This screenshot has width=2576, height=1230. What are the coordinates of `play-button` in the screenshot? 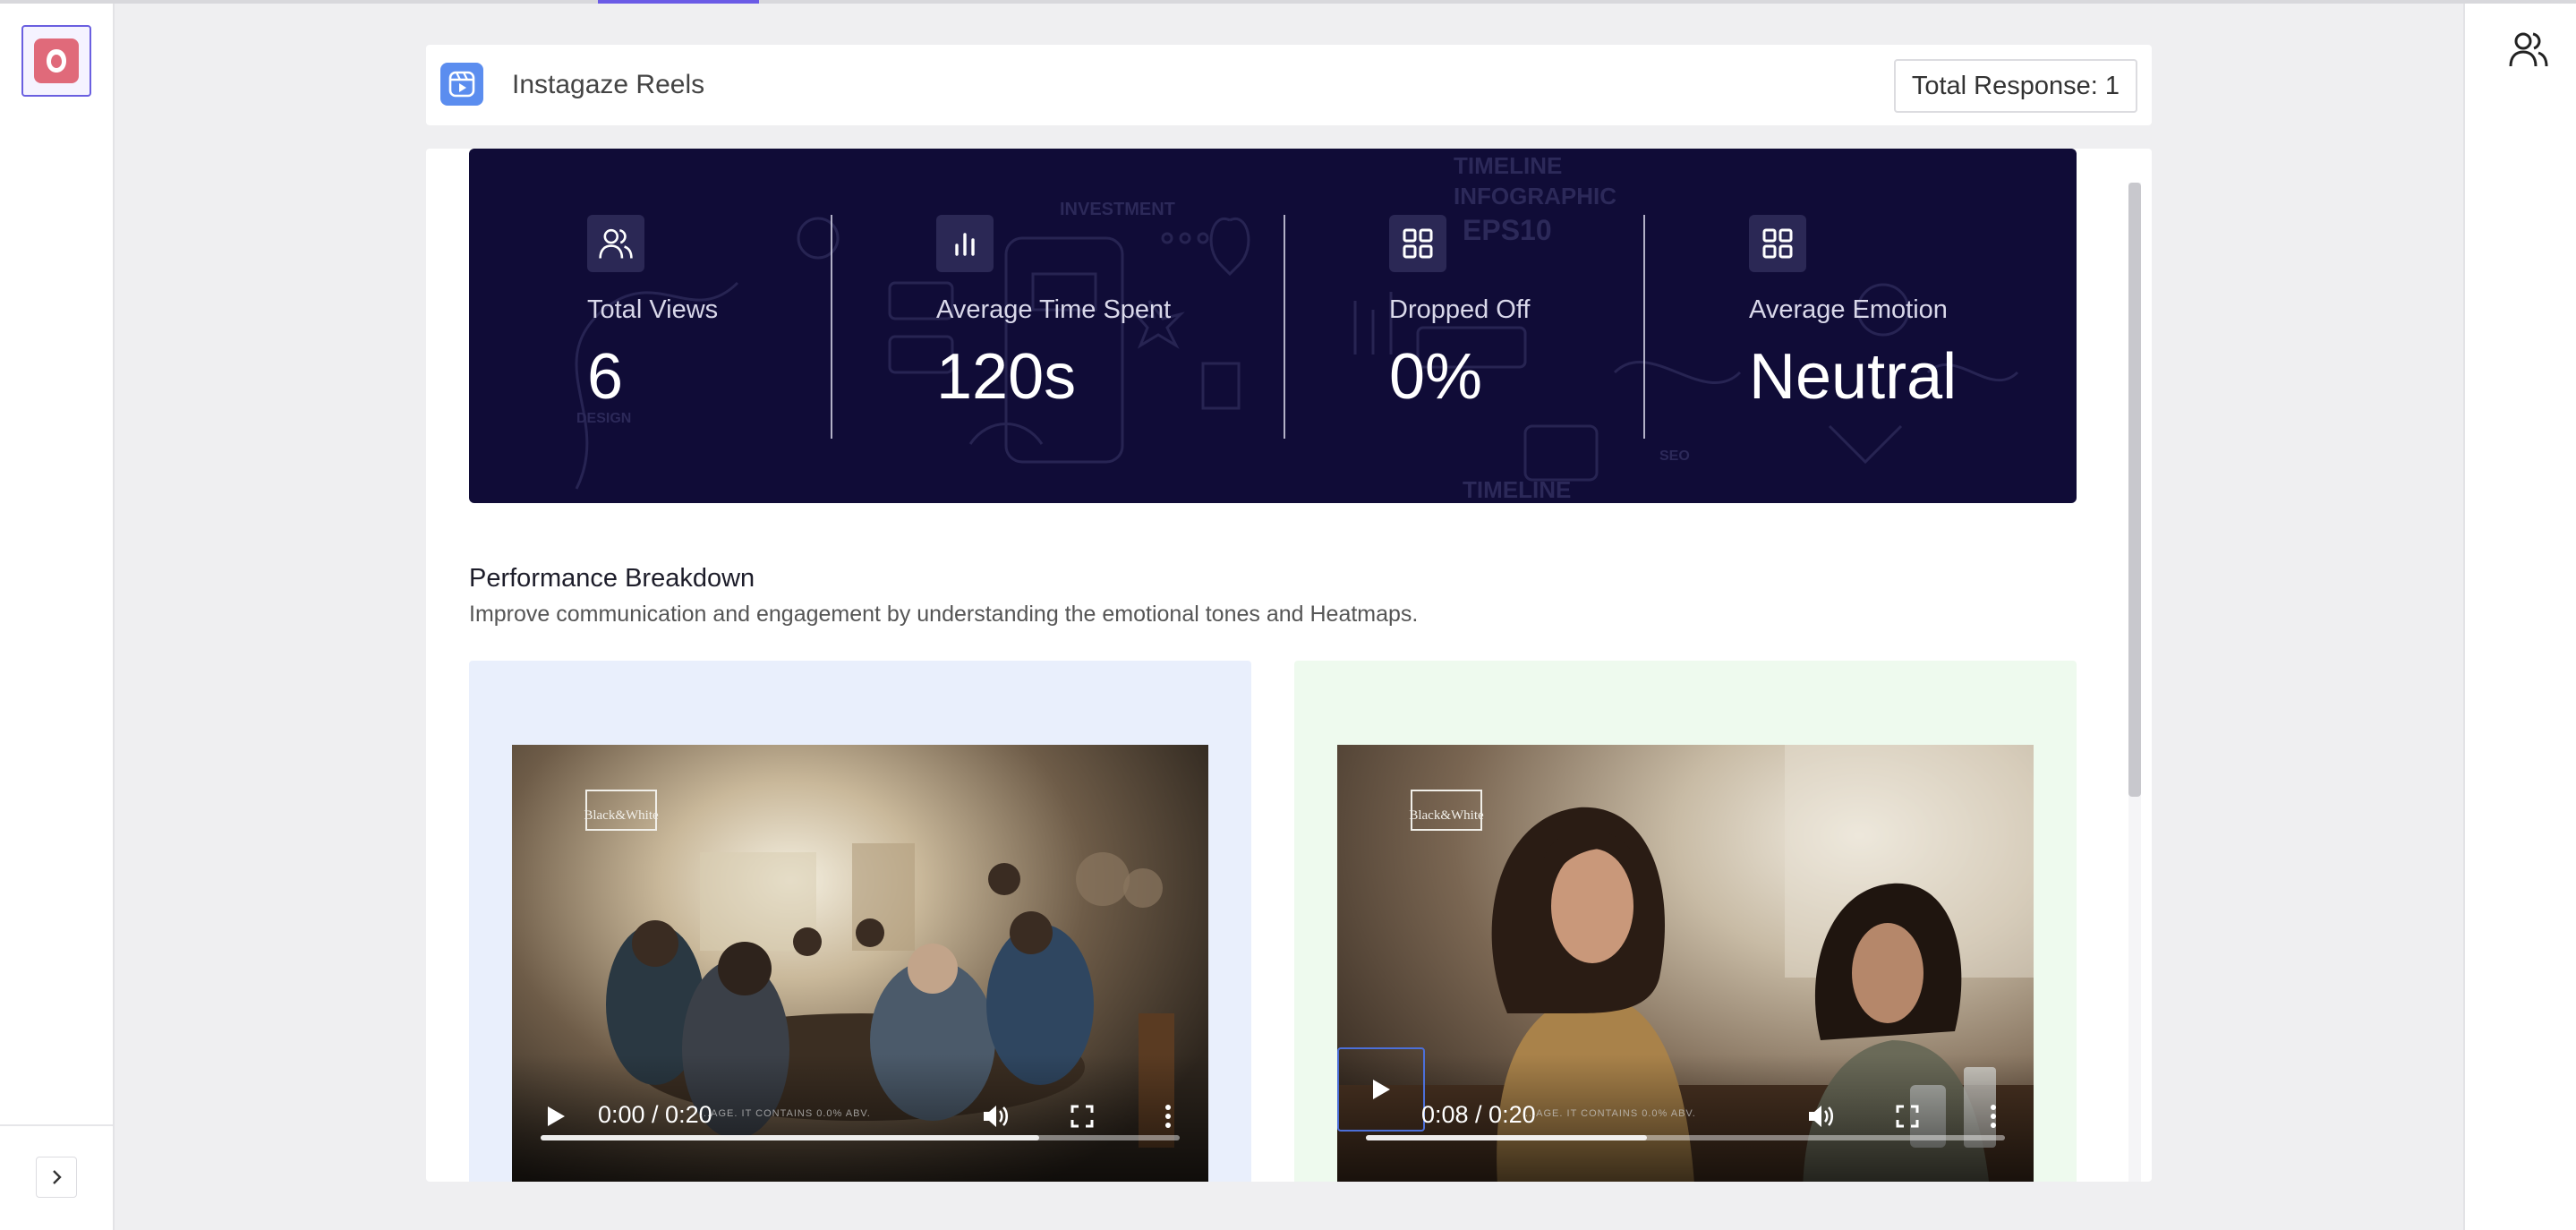 It's located at (1381, 1090).